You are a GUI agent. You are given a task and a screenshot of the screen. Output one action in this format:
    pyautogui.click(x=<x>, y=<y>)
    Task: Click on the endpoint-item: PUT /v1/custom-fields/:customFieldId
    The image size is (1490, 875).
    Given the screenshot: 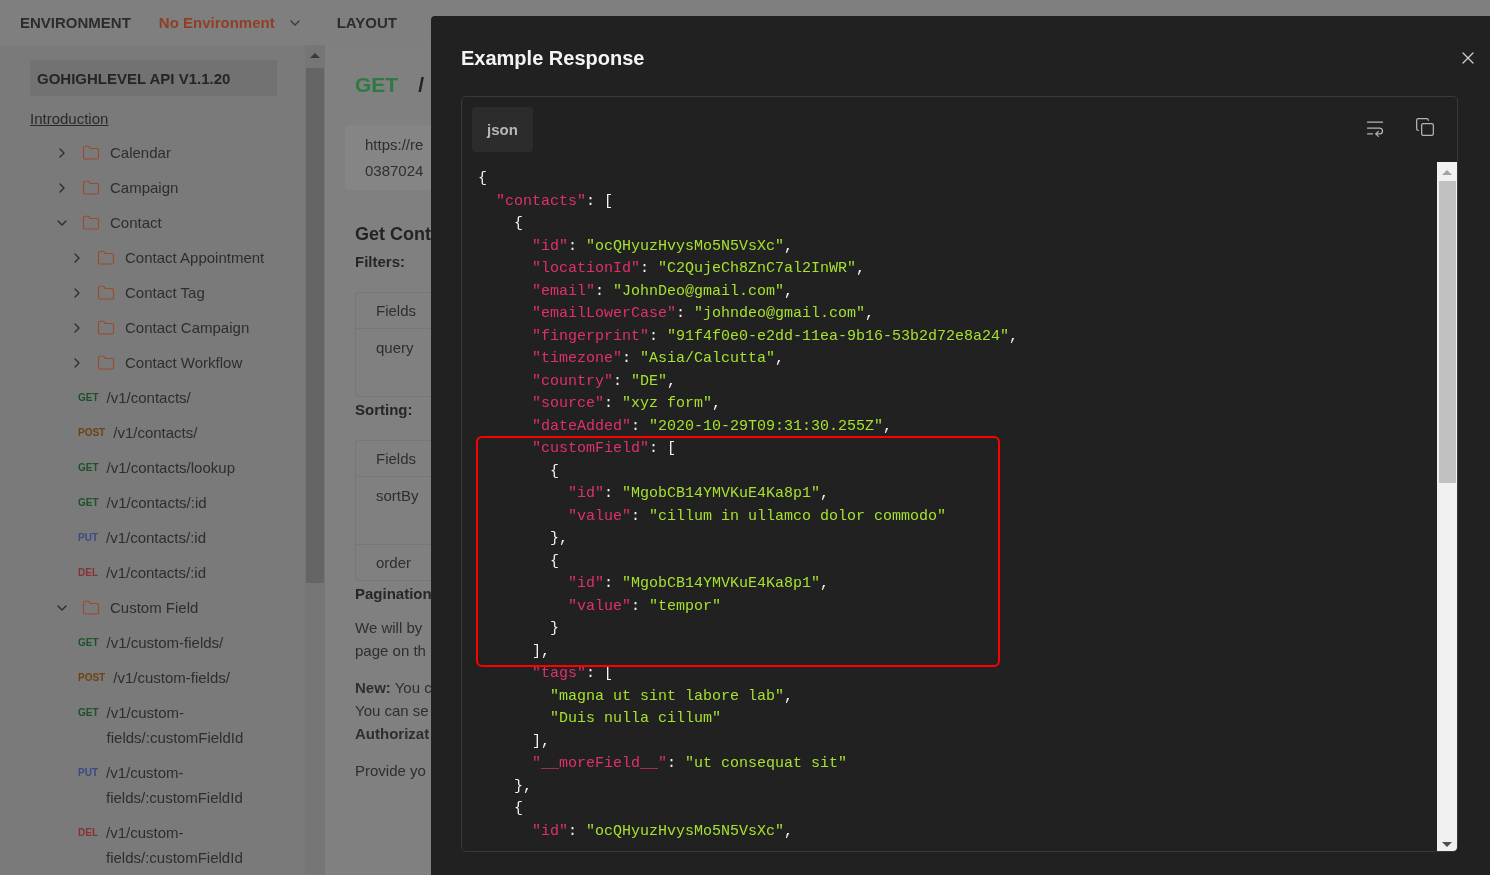 What is the action you would take?
    pyautogui.click(x=152, y=785)
    